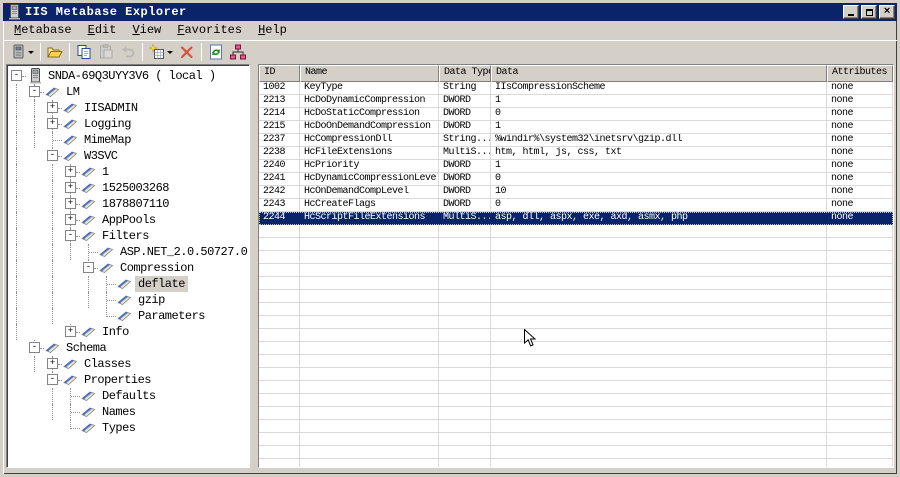 The width and height of the screenshot is (900, 477). I want to click on list-row-2240: 2240 HcPriority DWORD 1 none, so click(576, 166).